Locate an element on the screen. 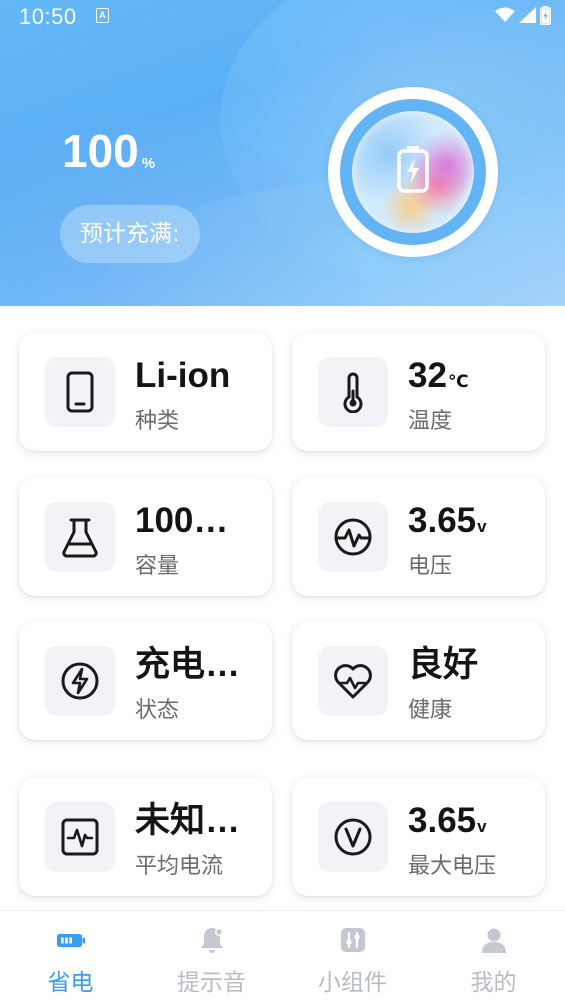  heart-pulse-icon is located at coordinates (353, 681).